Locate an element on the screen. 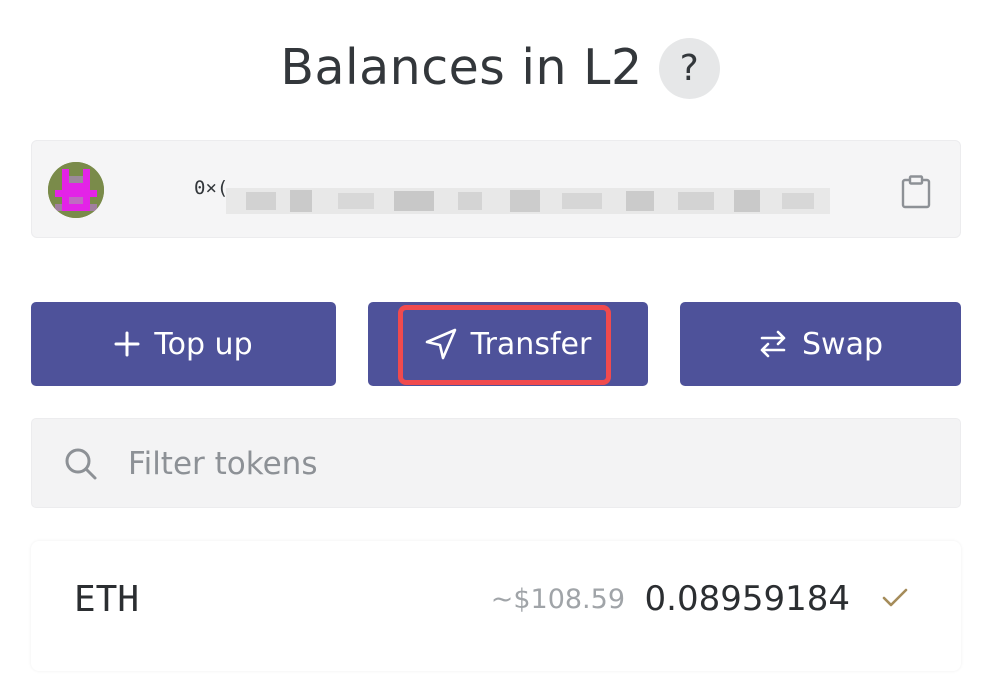 This screenshot has width=1000, height=698. top-up-button: Top up is located at coordinates (183, 344).